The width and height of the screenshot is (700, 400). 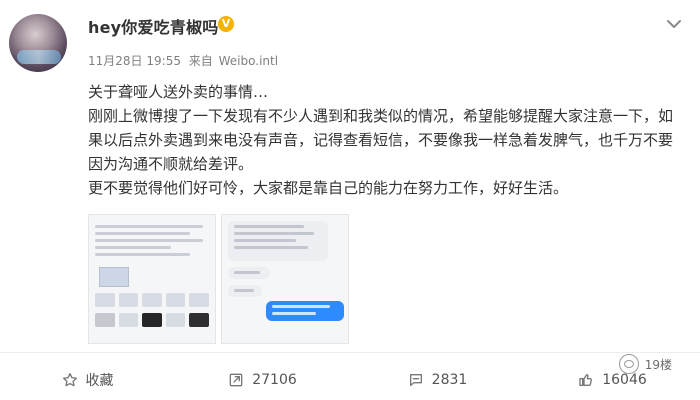 What do you see at coordinates (586, 380) in the screenshot?
I see `thumbs-up-icon` at bounding box center [586, 380].